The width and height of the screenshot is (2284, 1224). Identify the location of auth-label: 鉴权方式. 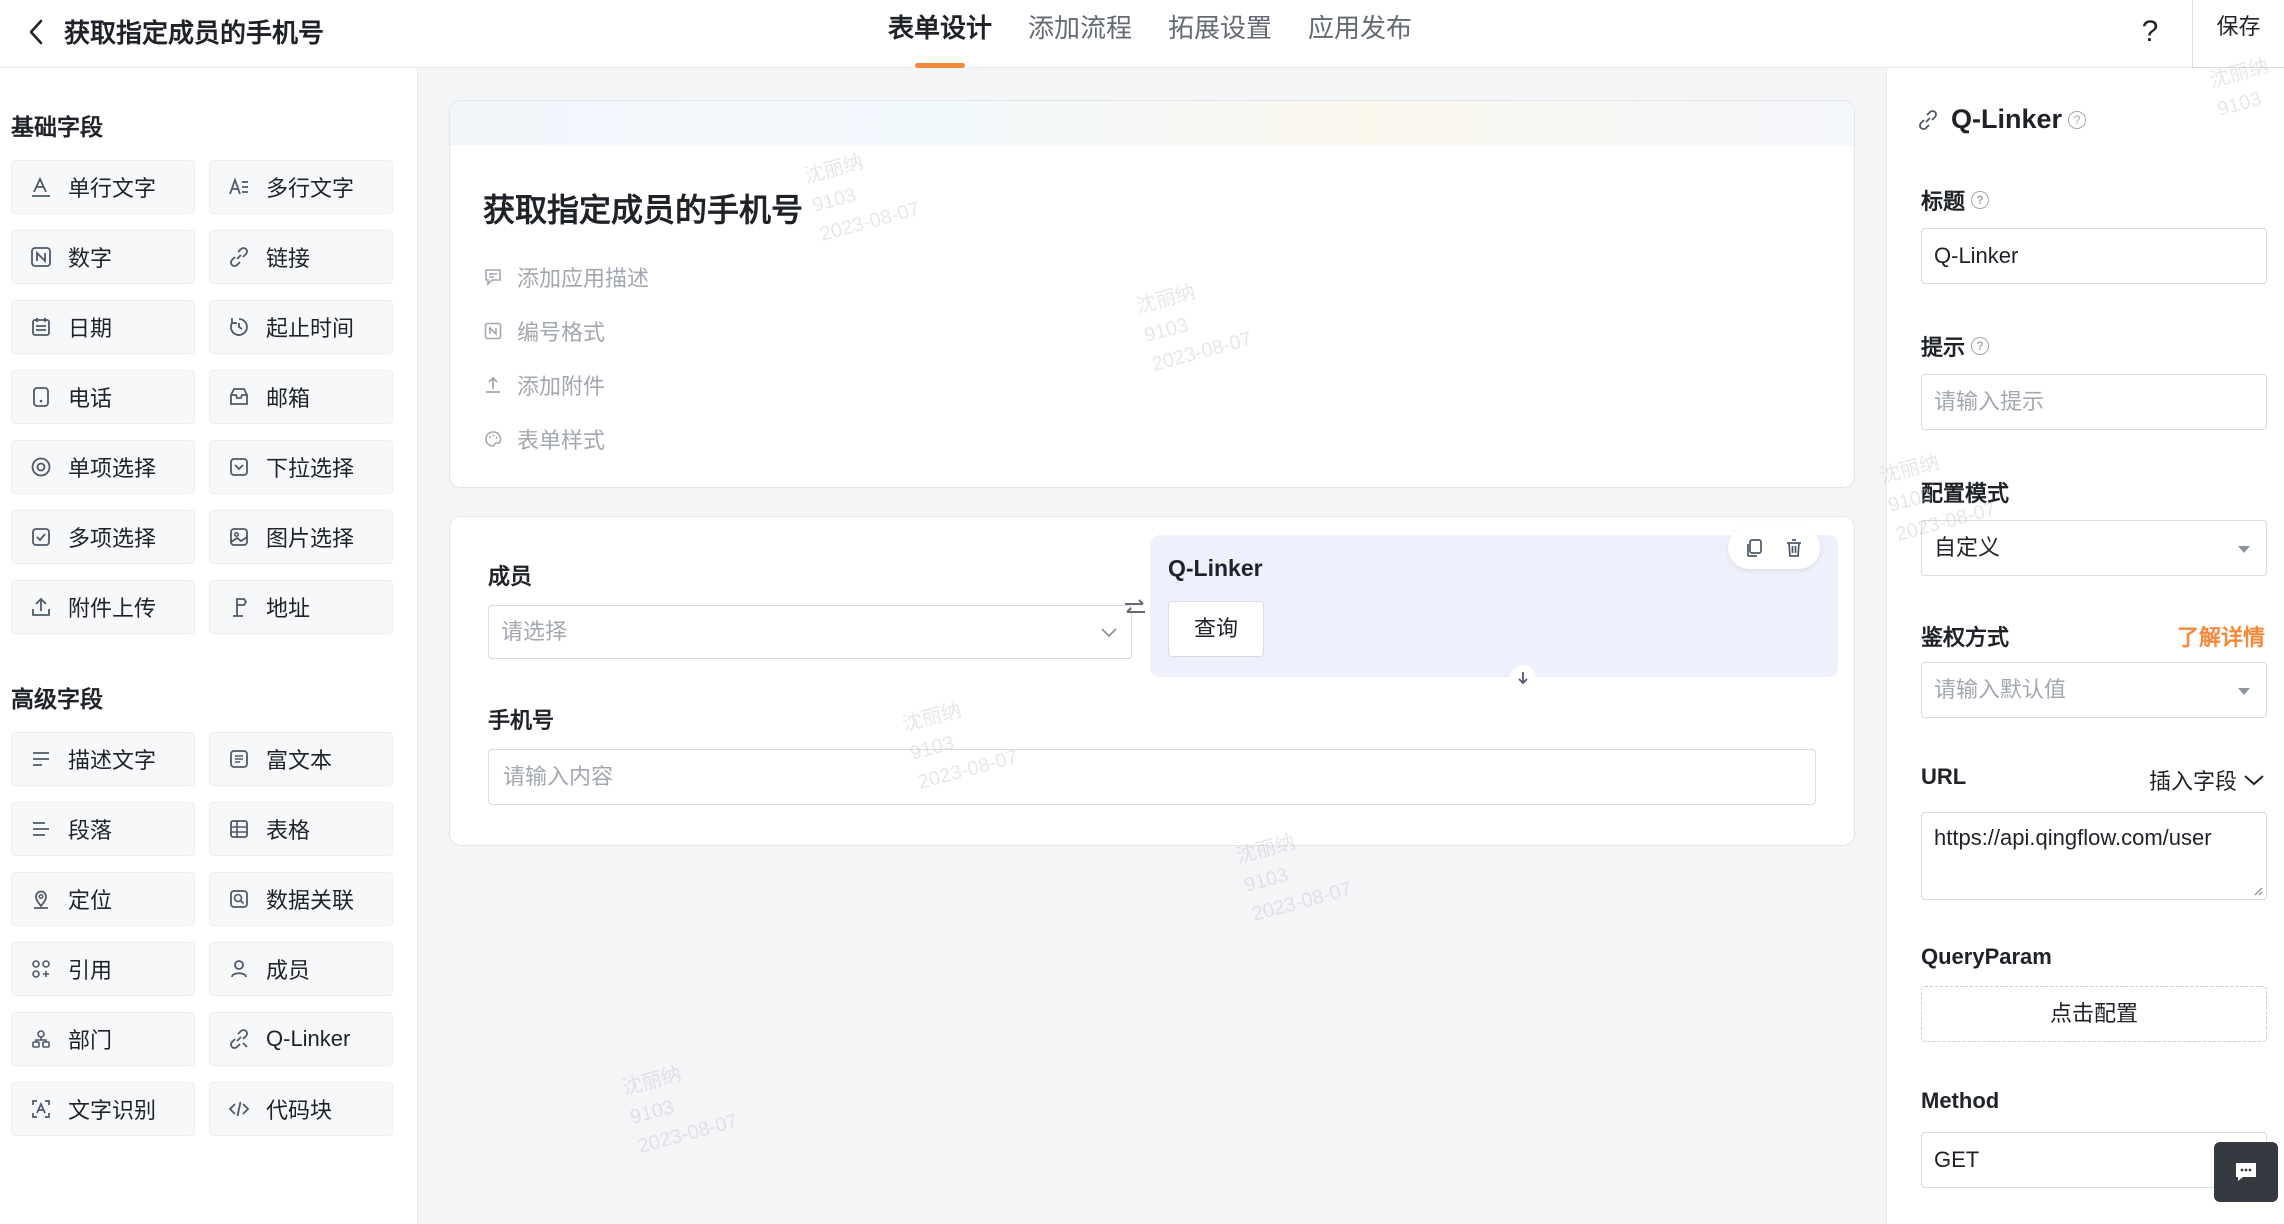
(1965, 637).